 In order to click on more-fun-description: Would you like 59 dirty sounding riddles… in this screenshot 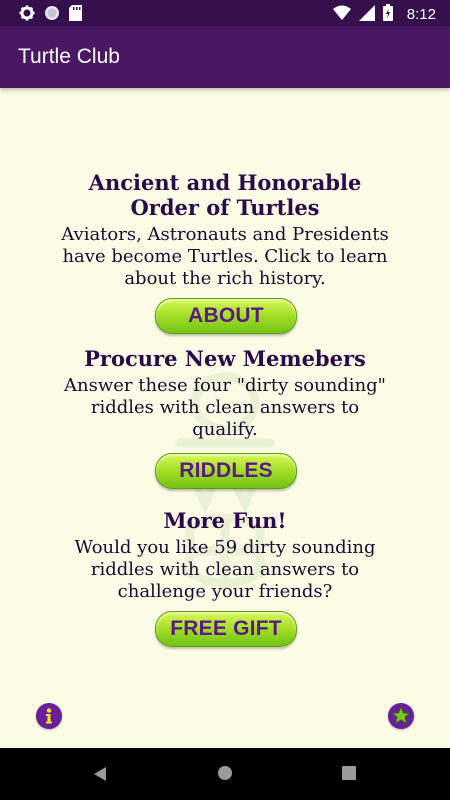, I will do `click(225, 569)`.